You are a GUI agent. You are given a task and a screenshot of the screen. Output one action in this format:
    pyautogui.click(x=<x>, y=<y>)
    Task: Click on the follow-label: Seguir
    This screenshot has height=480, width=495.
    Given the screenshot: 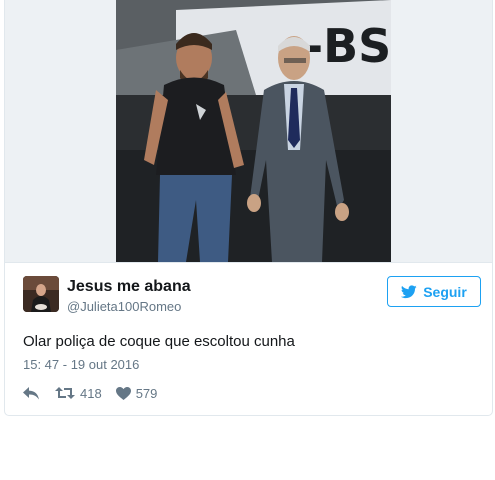 What is the action you would take?
    pyautogui.click(x=445, y=291)
    